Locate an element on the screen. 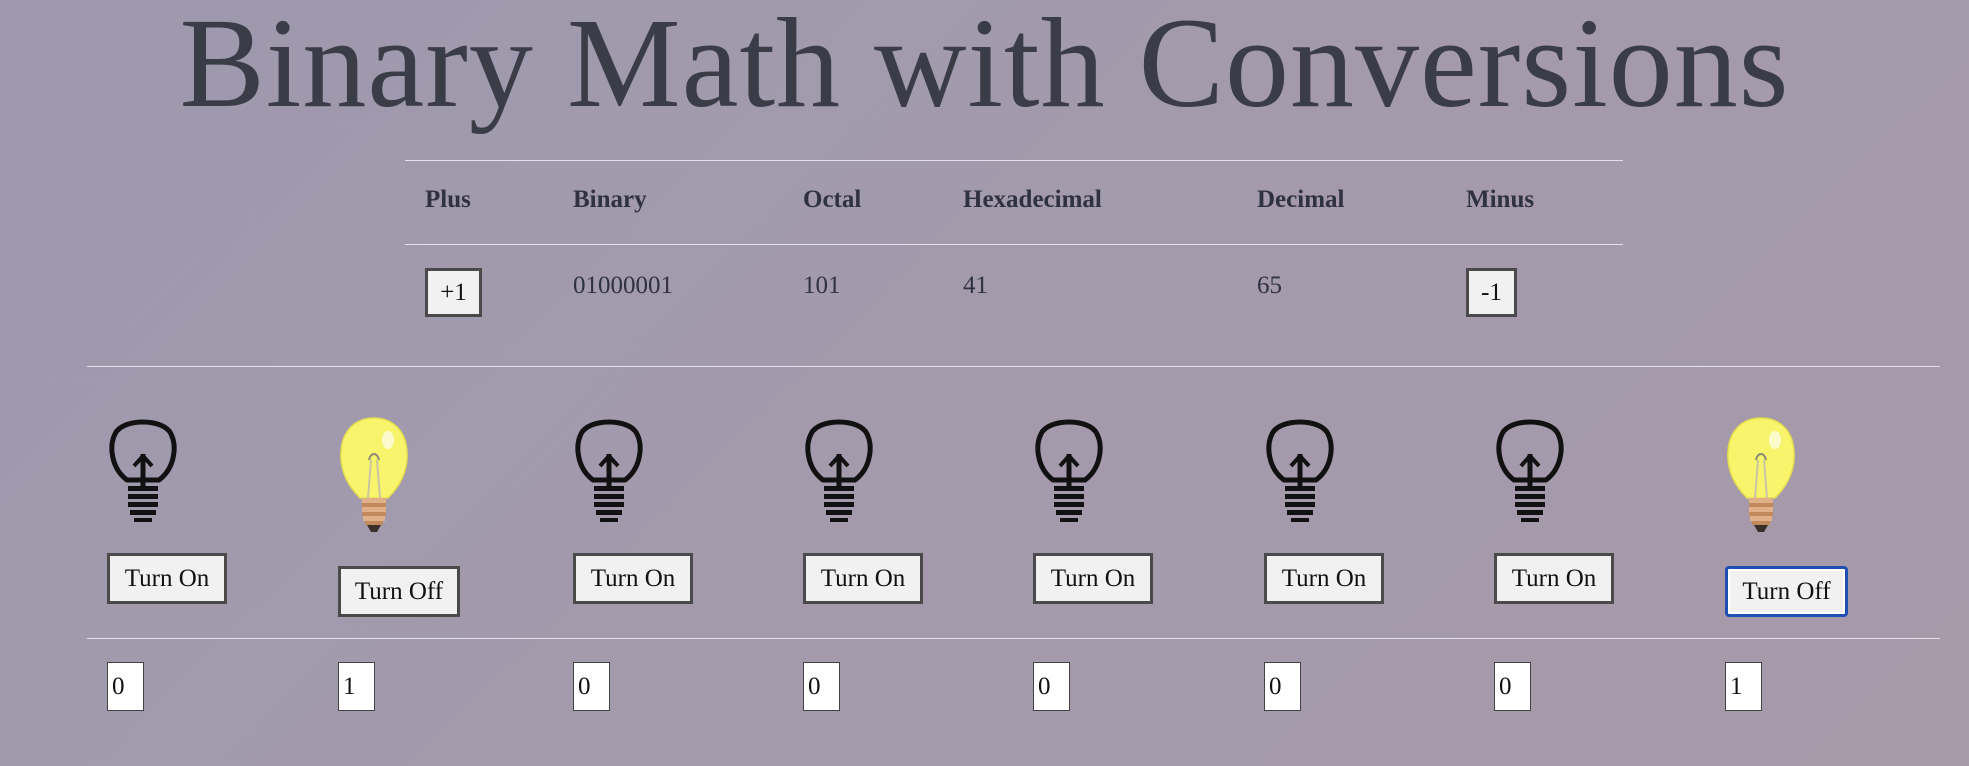 Image resolution: width=1969 pixels, height=766 pixels. octal-value: 101 is located at coordinates (822, 285).